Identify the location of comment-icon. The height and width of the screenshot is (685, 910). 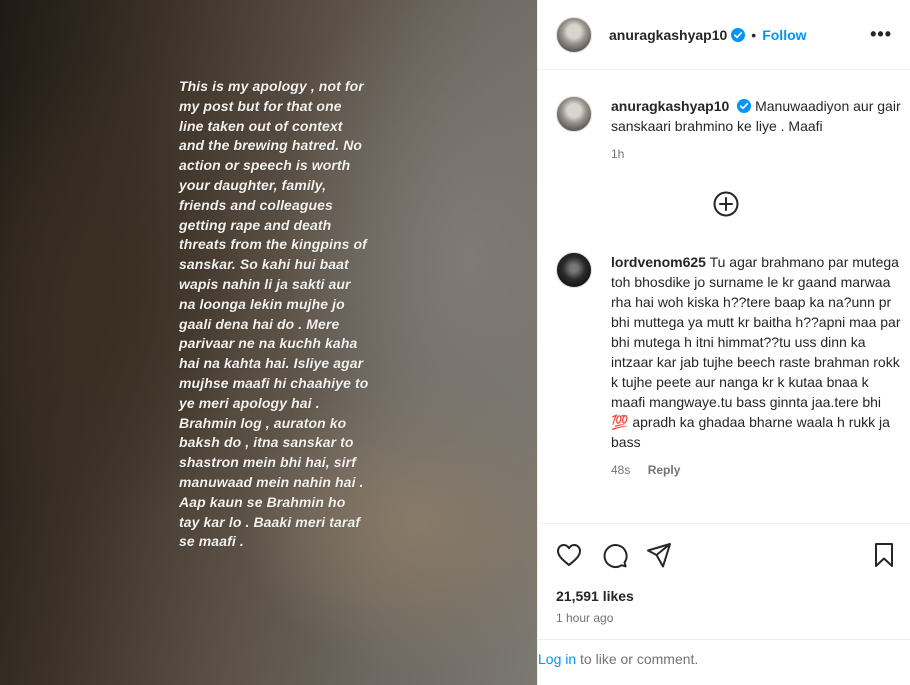
(614, 555).